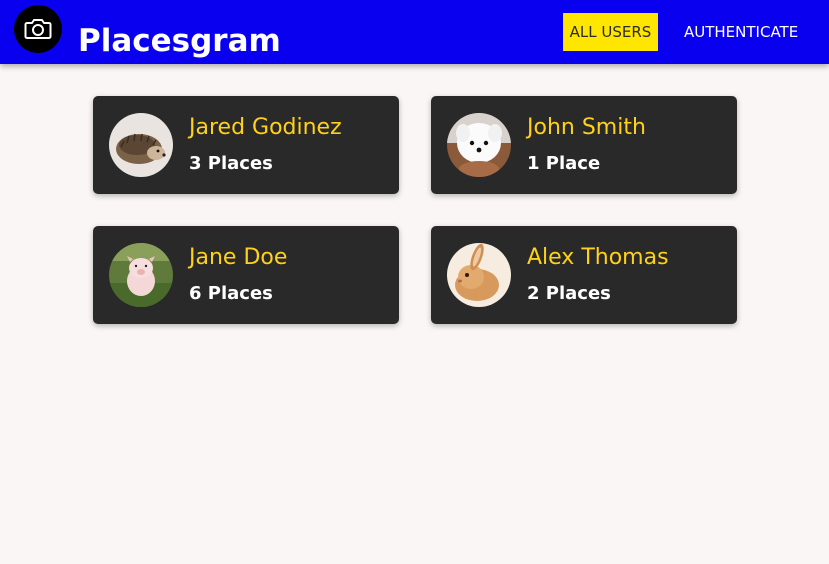 The height and width of the screenshot is (564, 829). What do you see at coordinates (586, 128) in the screenshot?
I see `user-name: John Smith` at bounding box center [586, 128].